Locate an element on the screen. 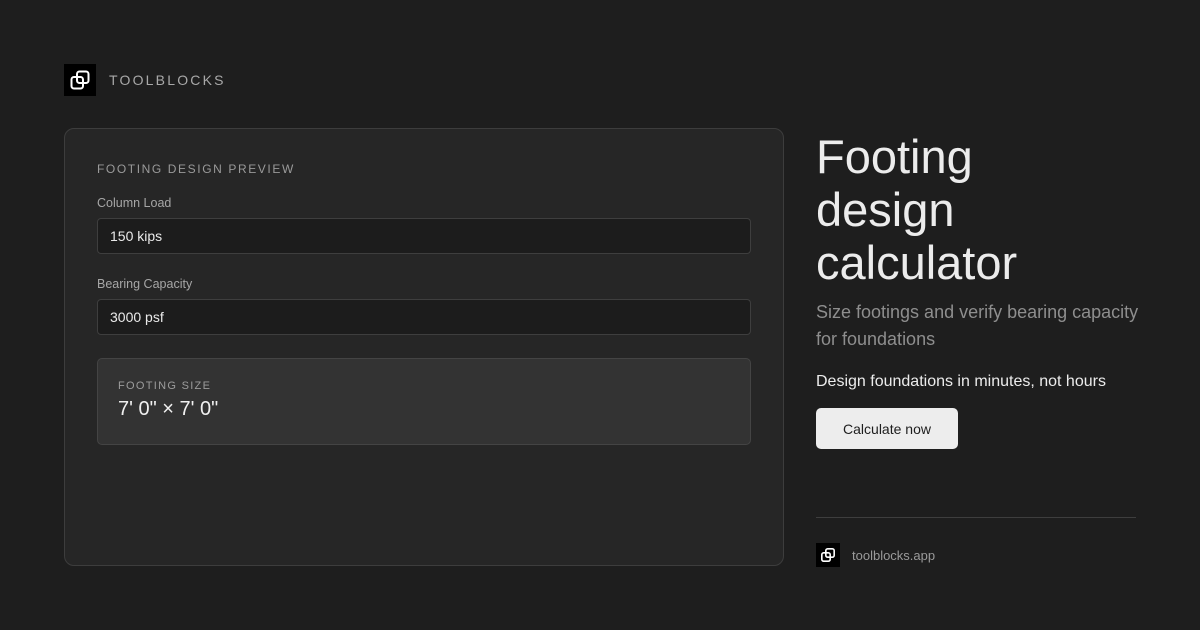  card-title: FOOTING DESIGN PREVIEW is located at coordinates (196, 169).